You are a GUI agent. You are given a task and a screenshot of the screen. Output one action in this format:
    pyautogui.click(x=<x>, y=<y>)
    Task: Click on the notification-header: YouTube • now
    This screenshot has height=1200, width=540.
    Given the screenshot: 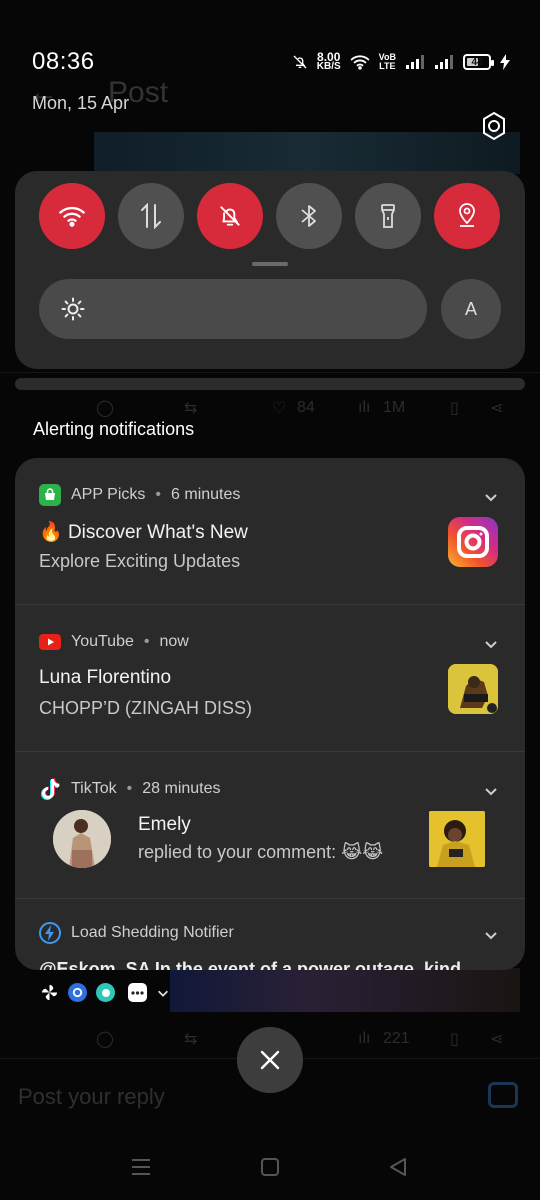 What is the action you would take?
    pyautogui.click(x=114, y=642)
    